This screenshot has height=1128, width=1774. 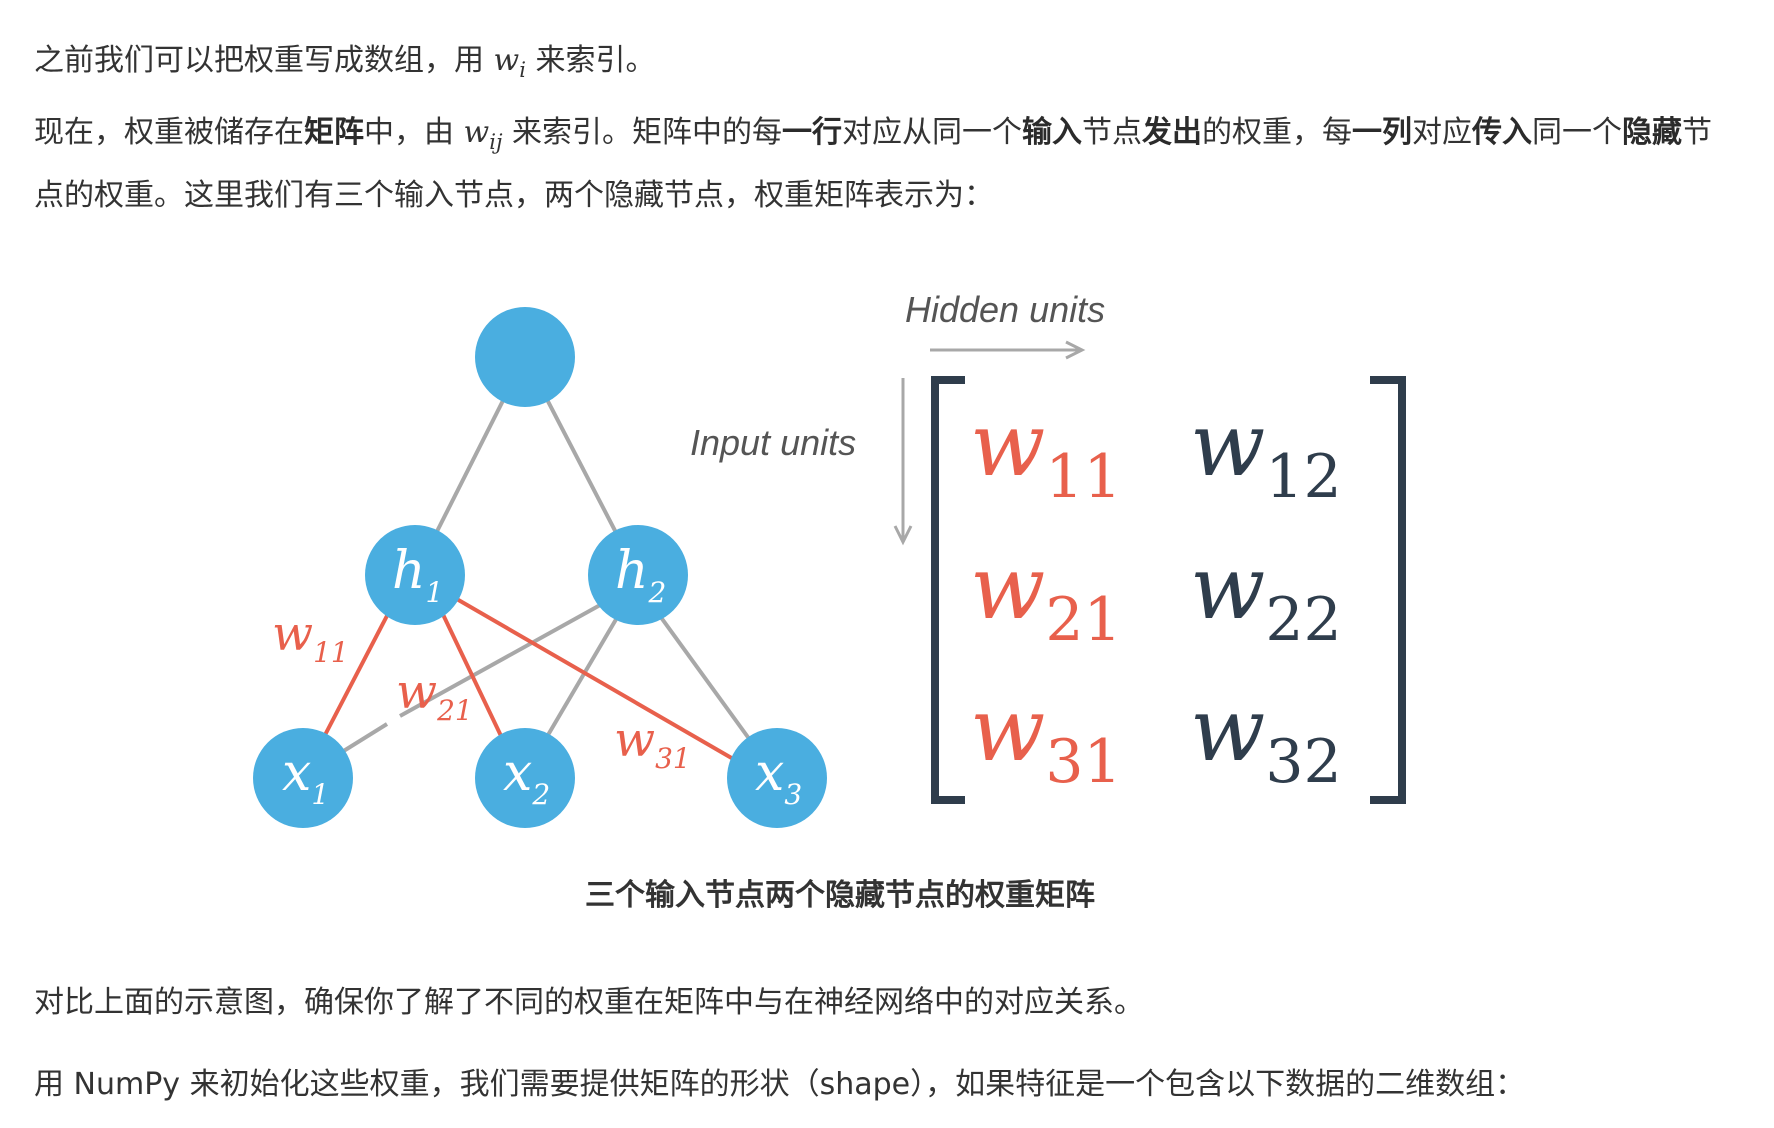 I want to click on edge-w31, so click(x=595, y=679).